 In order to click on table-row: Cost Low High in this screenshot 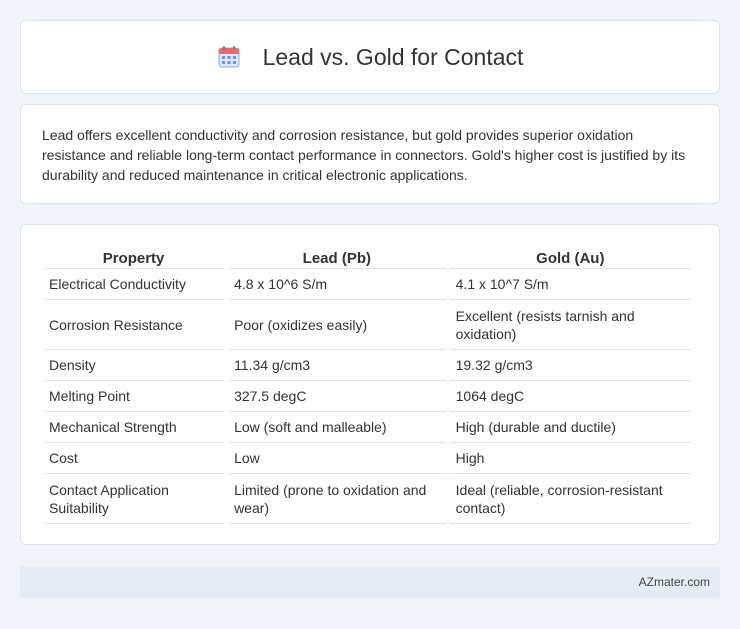, I will do `click(367, 458)`.